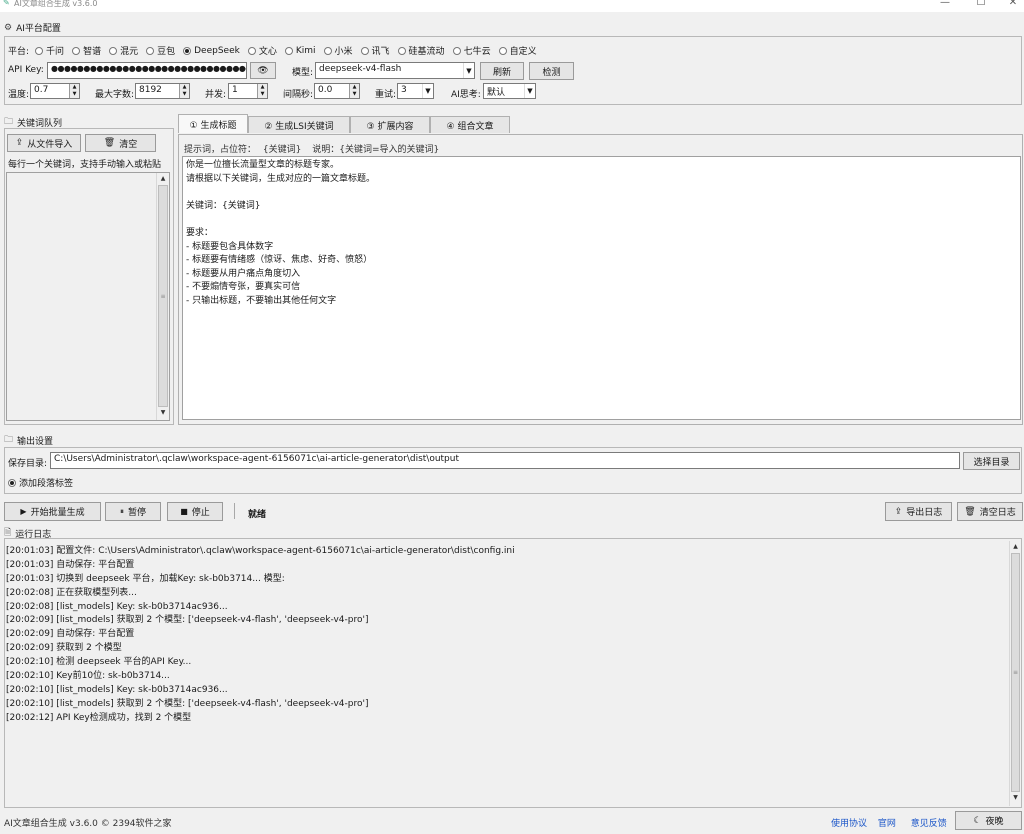 The height and width of the screenshot is (834, 1024). I want to click on tab-generate-title: ① 生成标题, so click(213, 123).